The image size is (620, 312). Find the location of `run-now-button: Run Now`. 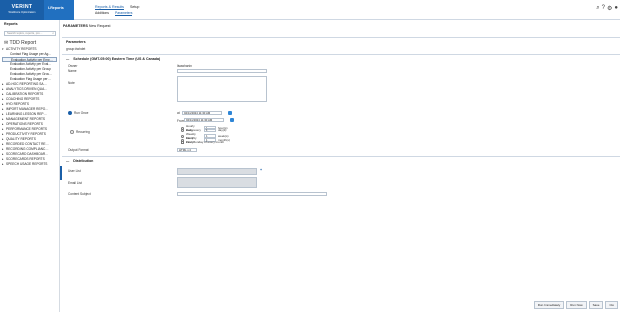

run-now-button: Run Now is located at coordinates (576, 305).